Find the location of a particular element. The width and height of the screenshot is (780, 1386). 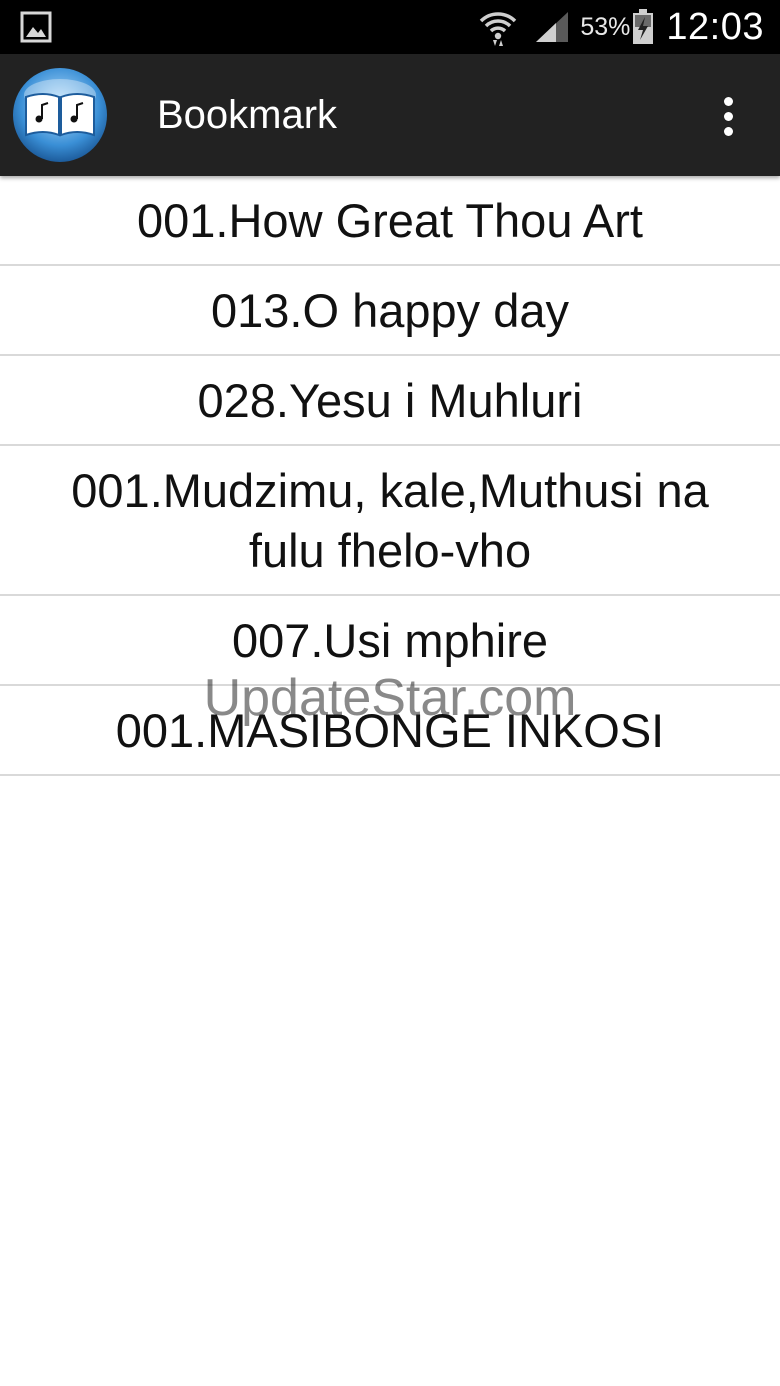

list-item: 001.MASIBONGE INKOSI is located at coordinates (390, 731).